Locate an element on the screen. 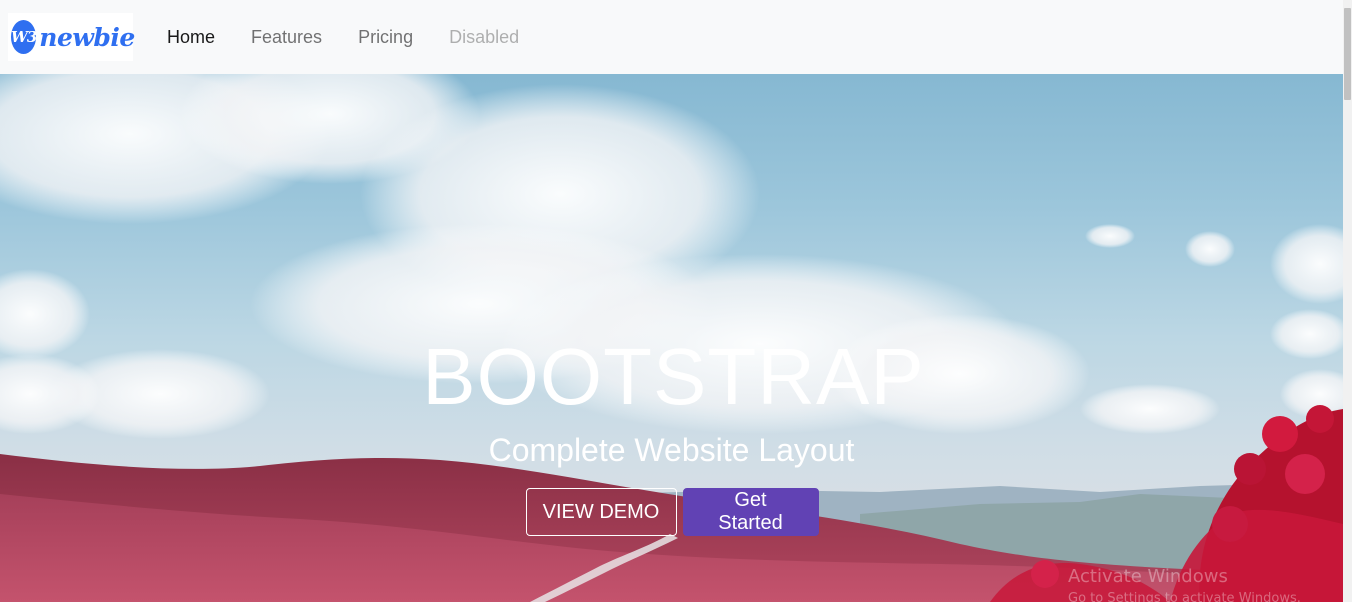 The height and width of the screenshot is (602, 1352). scrollbar-thumb is located at coordinates (1347, 54).